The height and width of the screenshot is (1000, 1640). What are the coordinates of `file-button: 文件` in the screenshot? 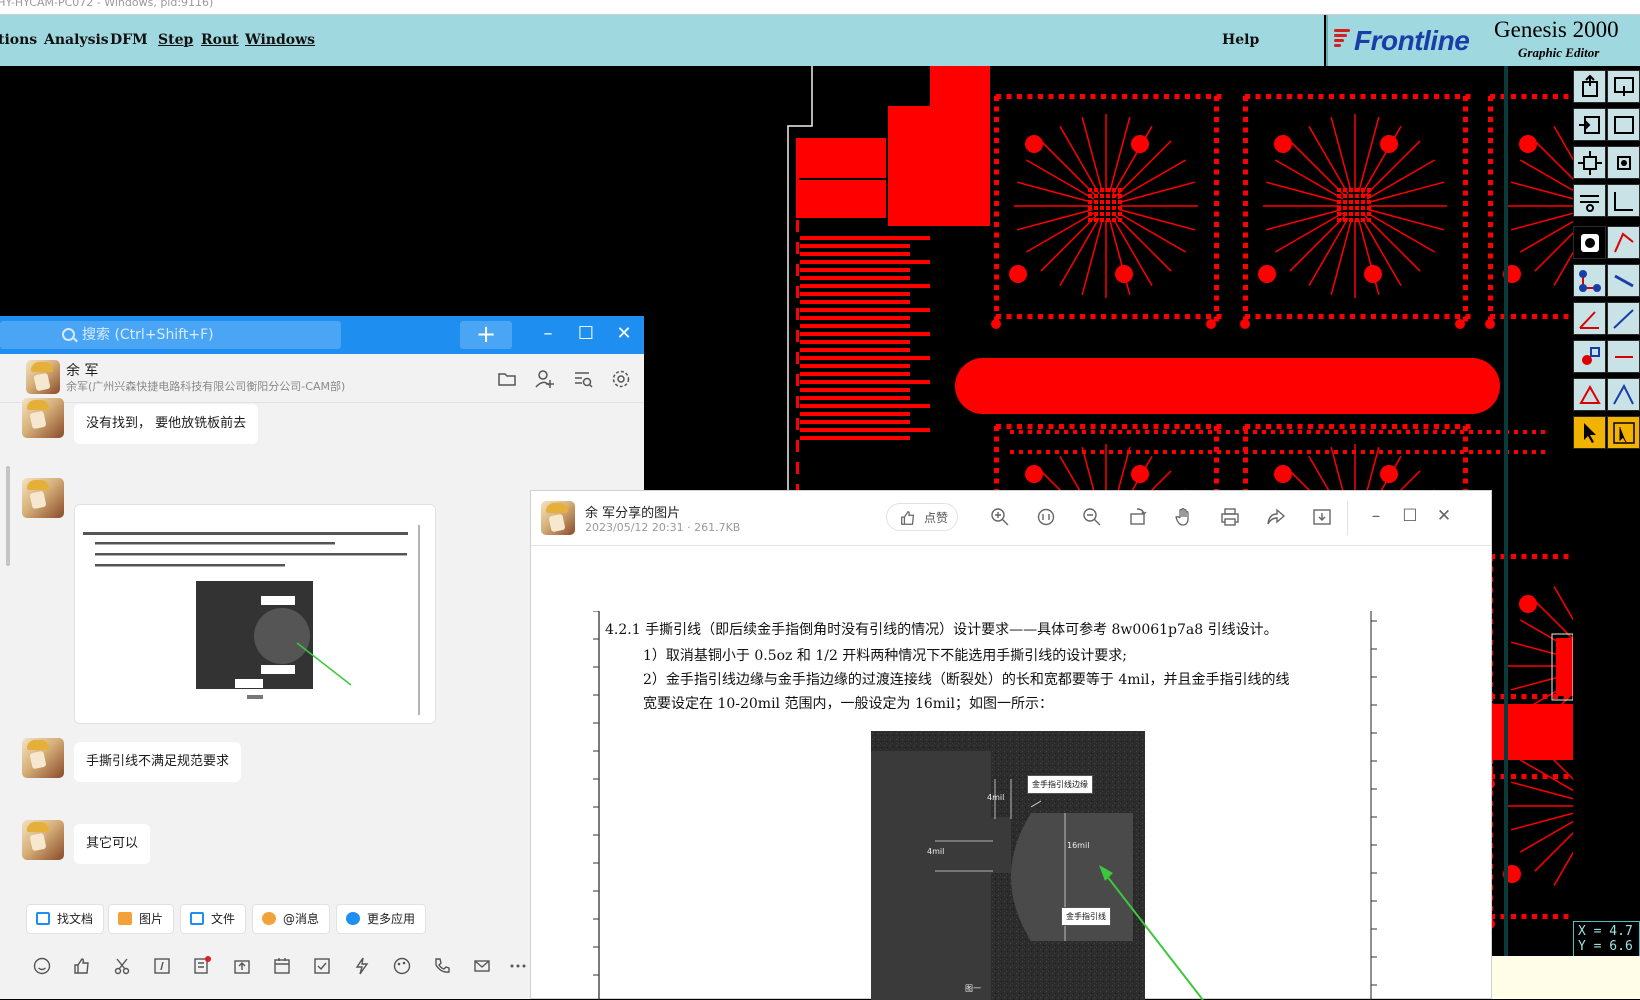 It's located at (213, 919).